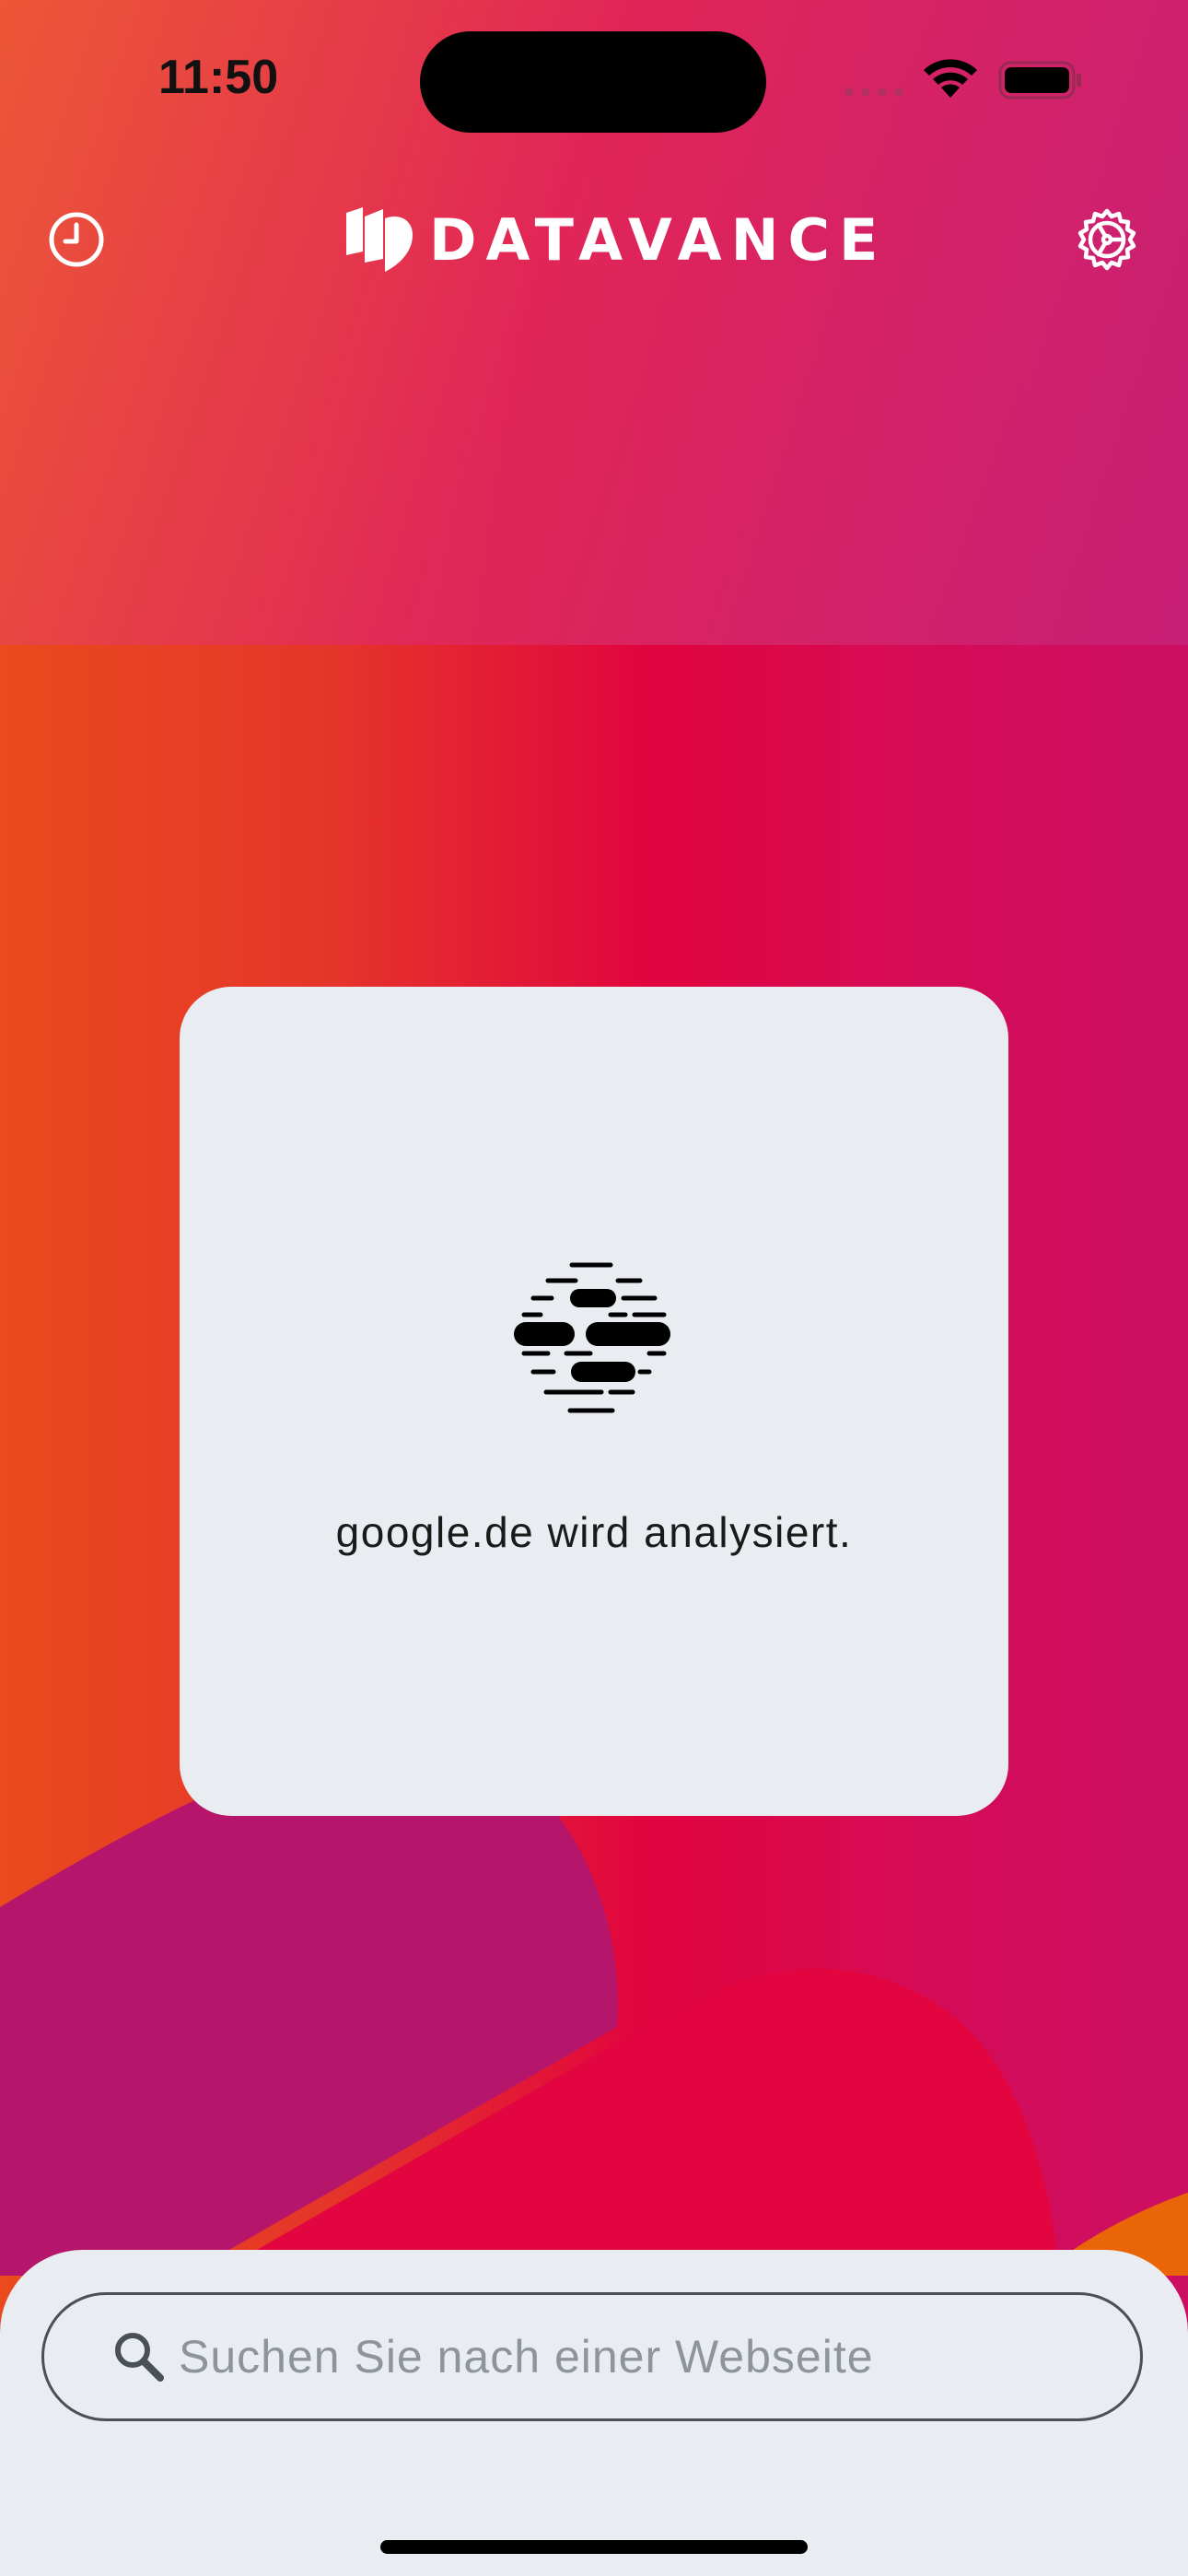 This screenshot has width=1188, height=2576. I want to click on history-button, so click(76, 239).